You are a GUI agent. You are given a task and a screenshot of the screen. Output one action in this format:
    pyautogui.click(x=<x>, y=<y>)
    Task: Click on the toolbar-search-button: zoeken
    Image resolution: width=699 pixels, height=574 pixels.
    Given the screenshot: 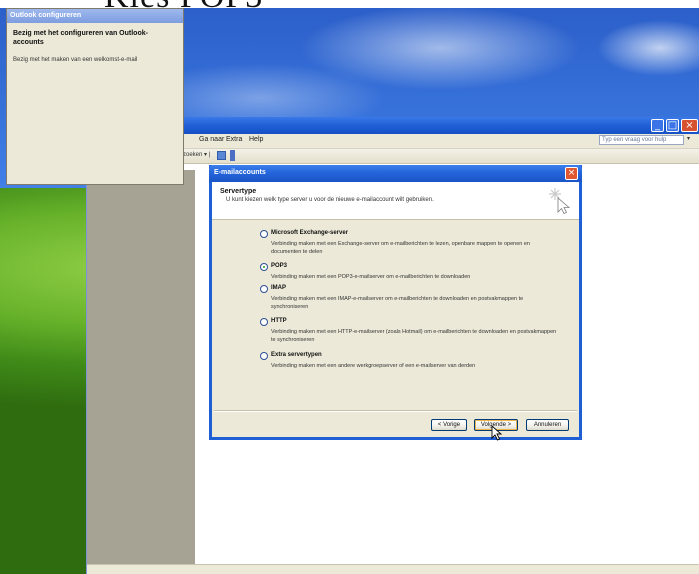 What is the action you would take?
    pyautogui.click(x=192, y=155)
    